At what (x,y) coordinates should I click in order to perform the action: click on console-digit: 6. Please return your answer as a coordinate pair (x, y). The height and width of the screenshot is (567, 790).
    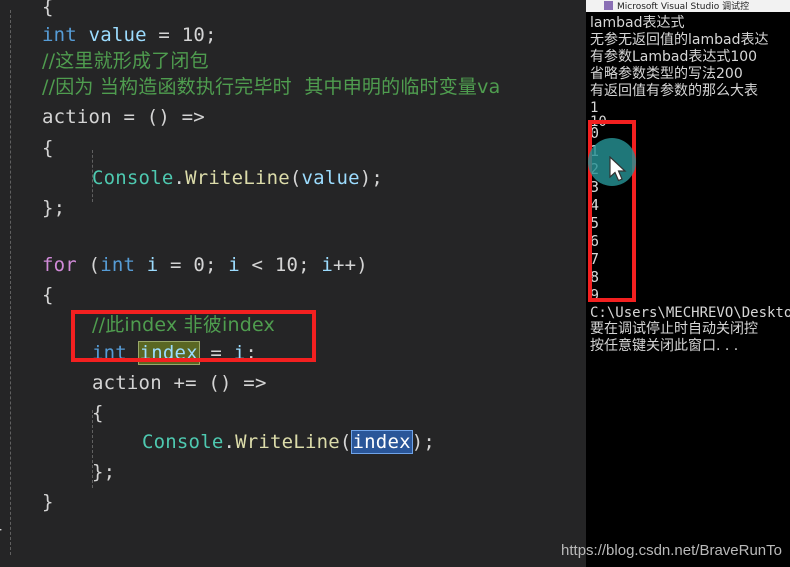
    Looking at the image, I should click on (595, 241).